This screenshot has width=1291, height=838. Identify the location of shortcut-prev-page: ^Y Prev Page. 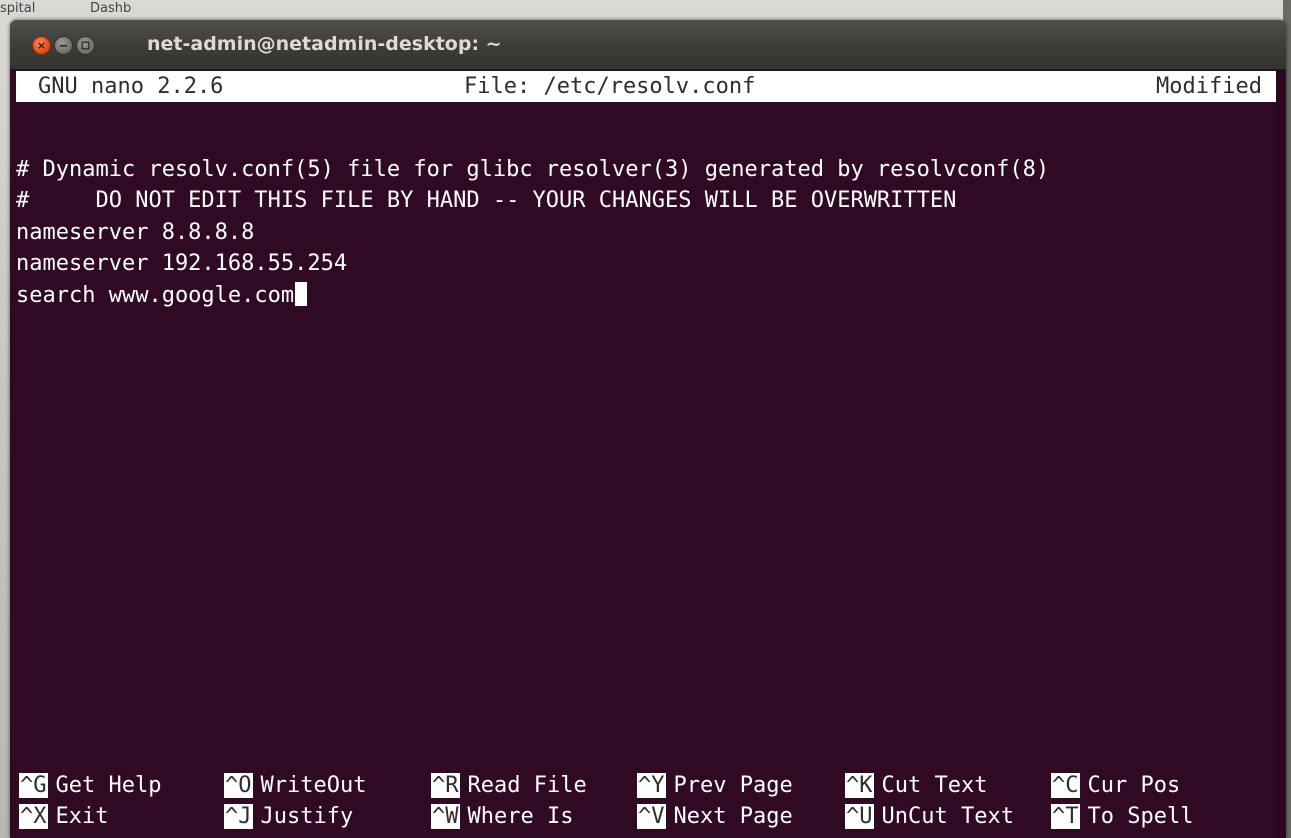
(715, 785).